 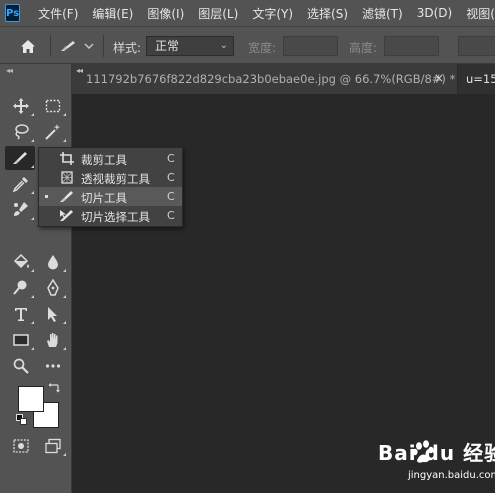 I want to click on options-button, so click(x=476, y=46).